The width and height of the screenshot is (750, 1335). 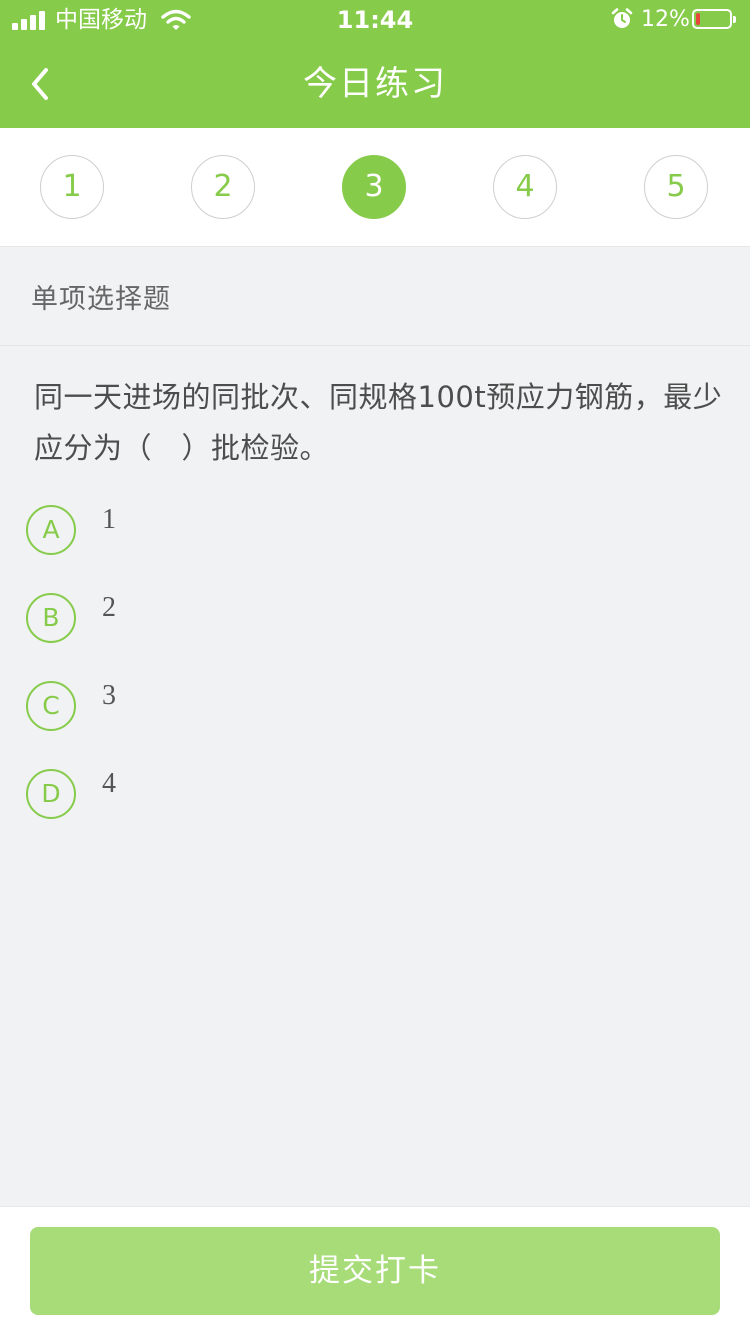 I want to click on option-letter-c: C, so click(x=51, y=706).